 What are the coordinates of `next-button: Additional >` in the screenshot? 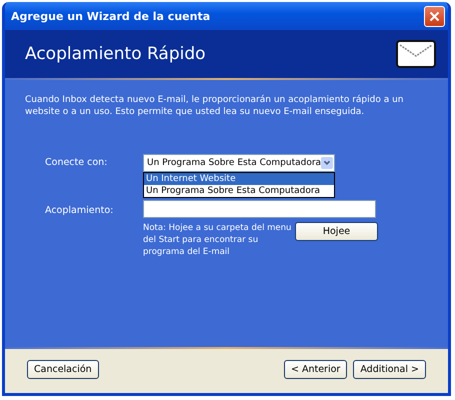 It's located at (389, 369).